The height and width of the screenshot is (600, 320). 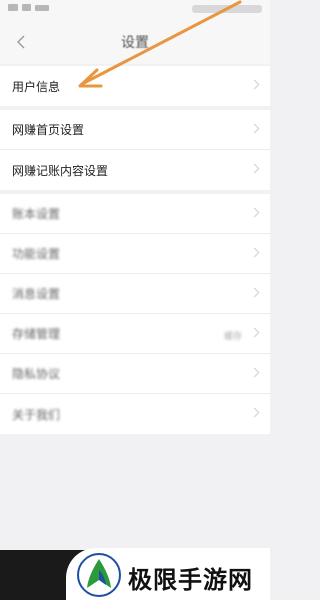 I want to click on row-label: 隐私协议, so click(x=36, y=374).